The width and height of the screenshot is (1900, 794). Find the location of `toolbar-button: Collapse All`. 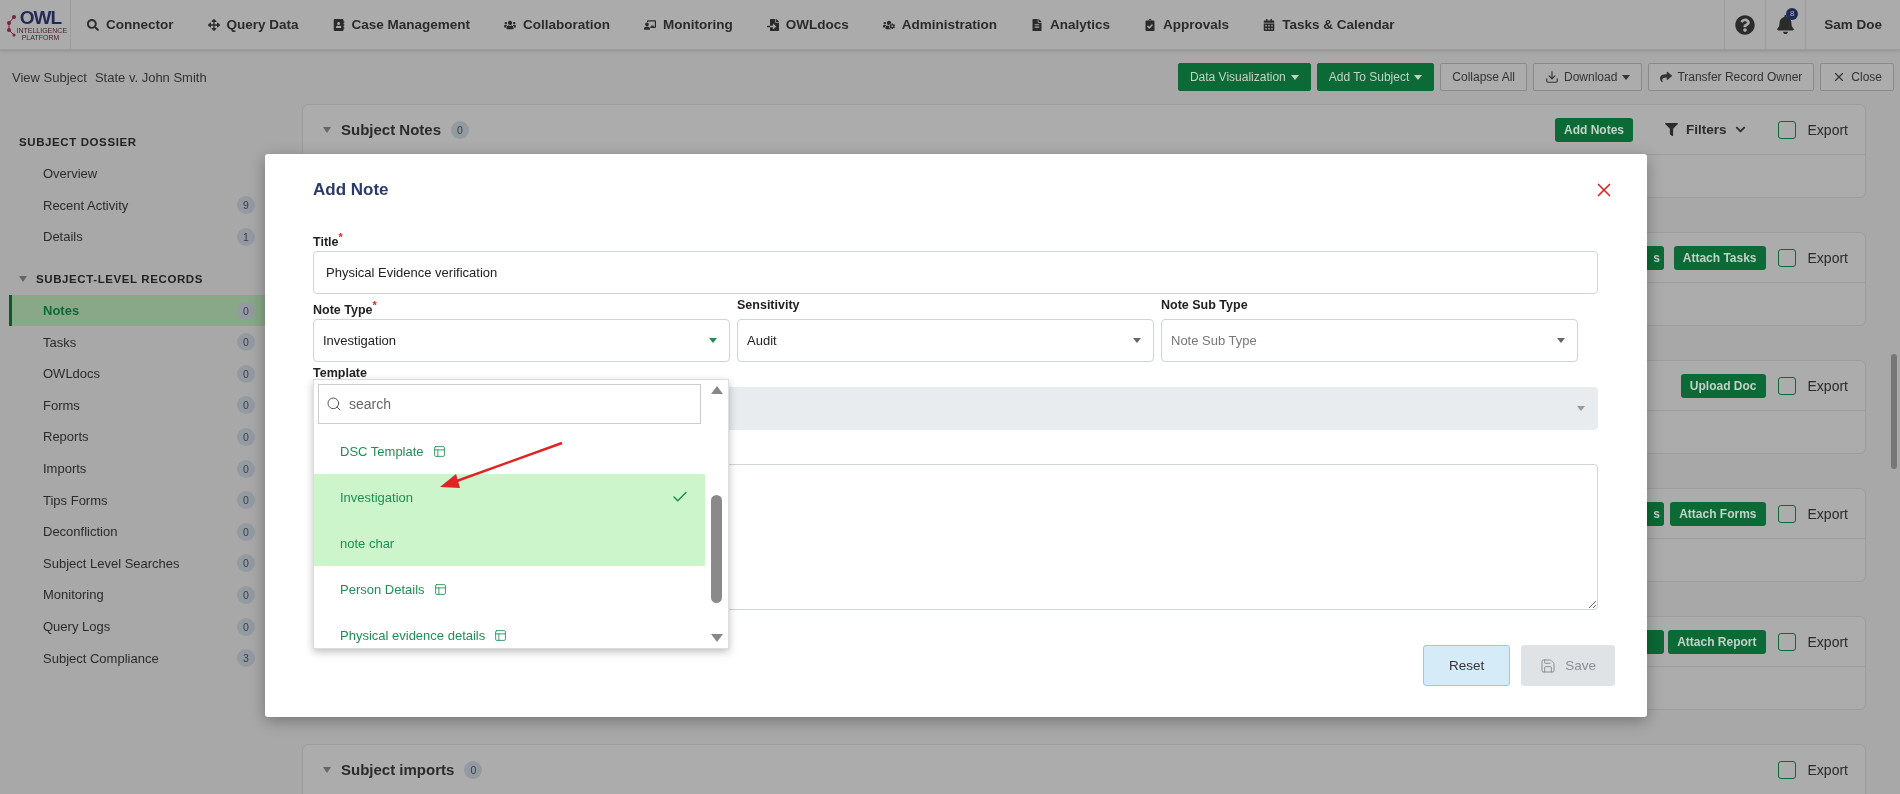

toolbar-button: Collapse All is located at coordinates (1483, 77).